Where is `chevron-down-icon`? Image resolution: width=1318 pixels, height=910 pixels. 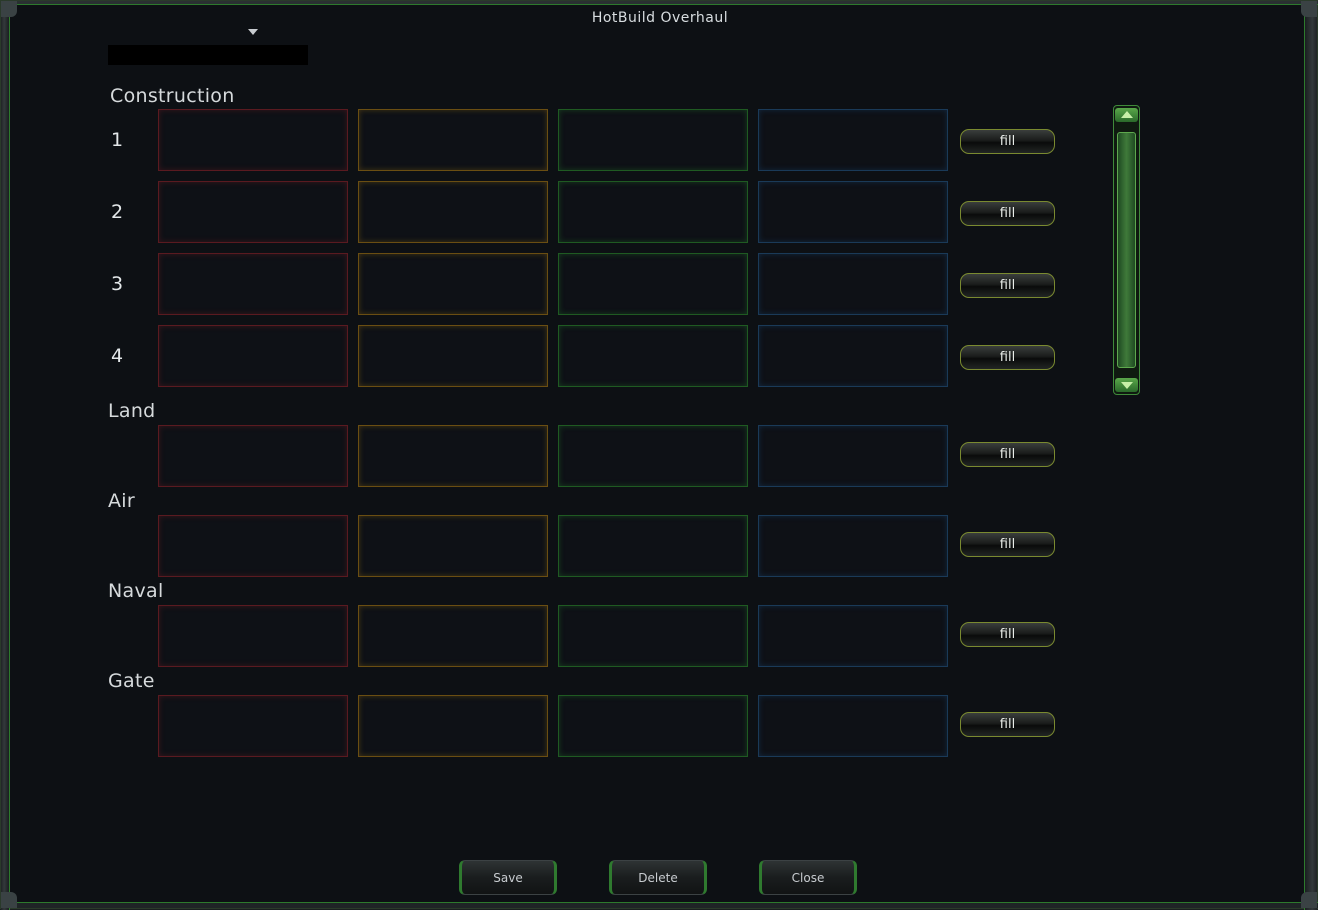
chevron-down-icon is located at coordinates (253, 32).